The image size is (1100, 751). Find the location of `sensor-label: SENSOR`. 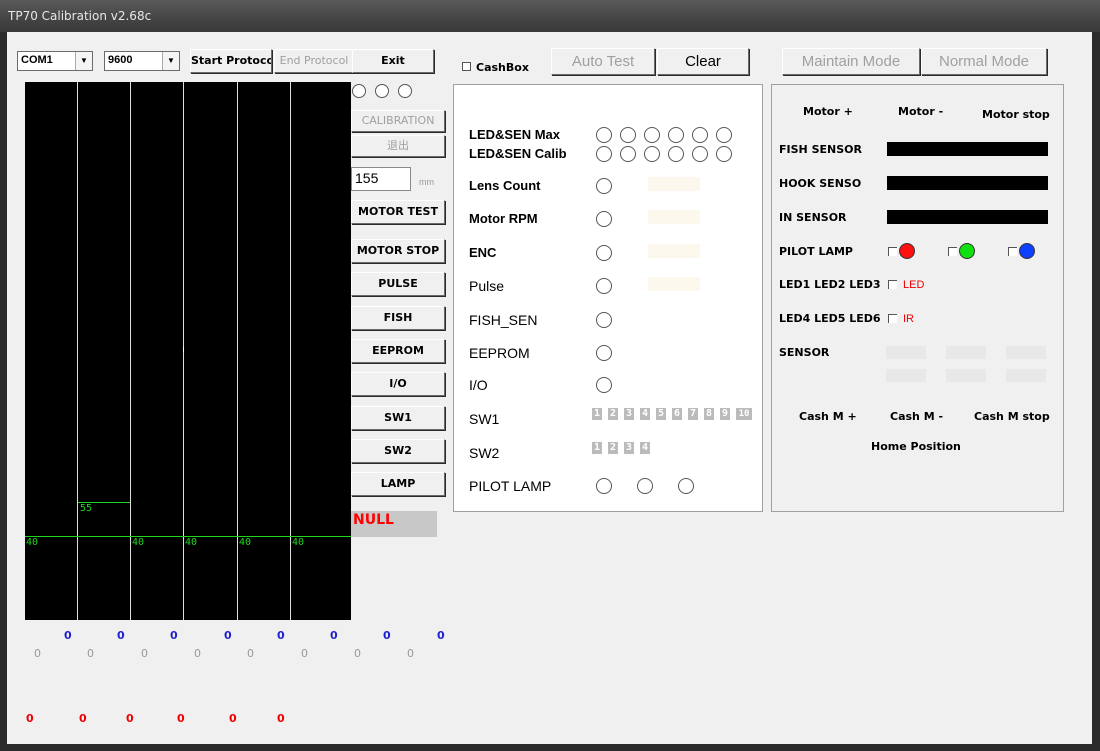

sensor-label: SENSOR is located at coordinates (804, 352).